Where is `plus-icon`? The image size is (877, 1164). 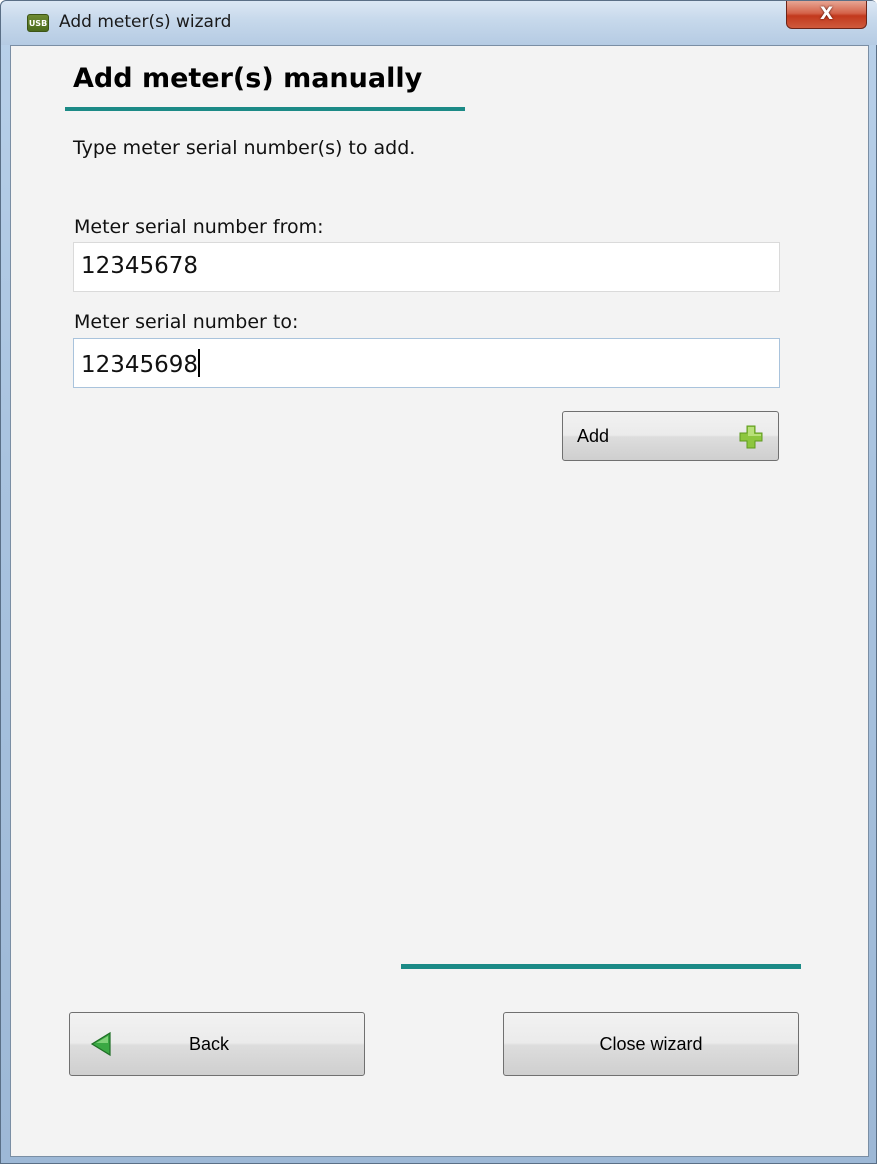 plus-icon is located at coordinates (751, 437).